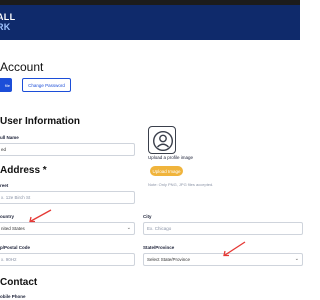 The height and width of the screenshot is (300, 320). I want to click on postal-code-label: p/Postal Code, so click(15, 247).